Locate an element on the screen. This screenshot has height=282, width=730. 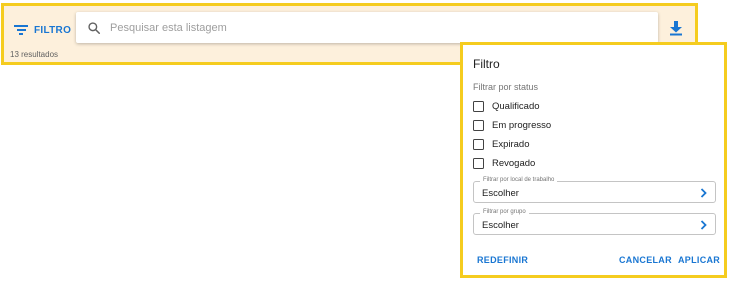
workplace-select: Filtrar por local de trabalho Escolher is located at coordinates (594, 190).